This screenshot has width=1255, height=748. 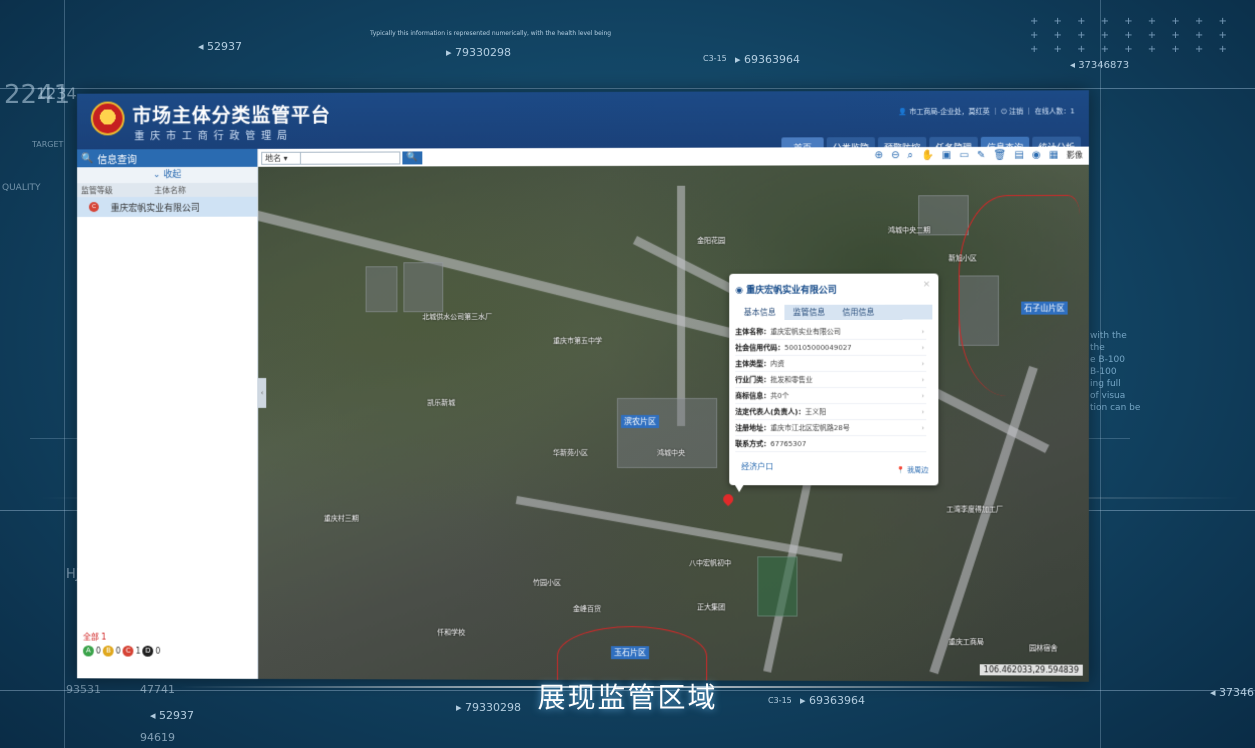 What do you see at coordinates (830, 332) in the screenshot?
I see `field-row: 主体名称： 重庆宏帆实业有限公司 ›` at bounding box center [830, 332].